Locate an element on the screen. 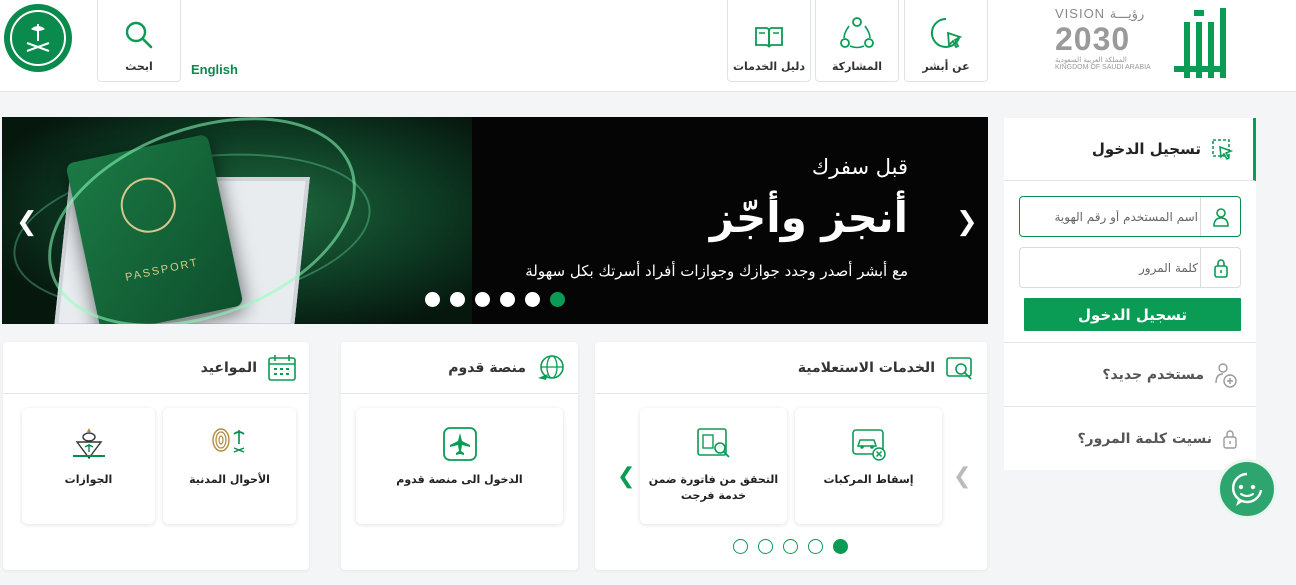 This screenshot has width=1296, height=585. login-header: تسجيل الدخول is located at coordinates (1130, 149).